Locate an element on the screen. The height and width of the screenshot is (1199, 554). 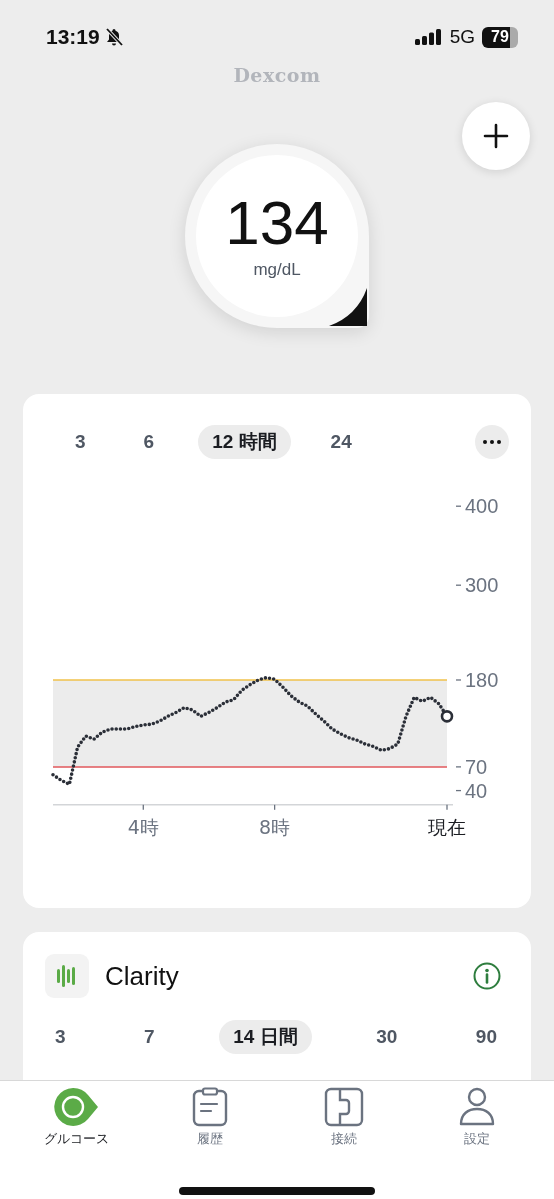
nav-tab: グルコース is located at coordinates (76, 1124).